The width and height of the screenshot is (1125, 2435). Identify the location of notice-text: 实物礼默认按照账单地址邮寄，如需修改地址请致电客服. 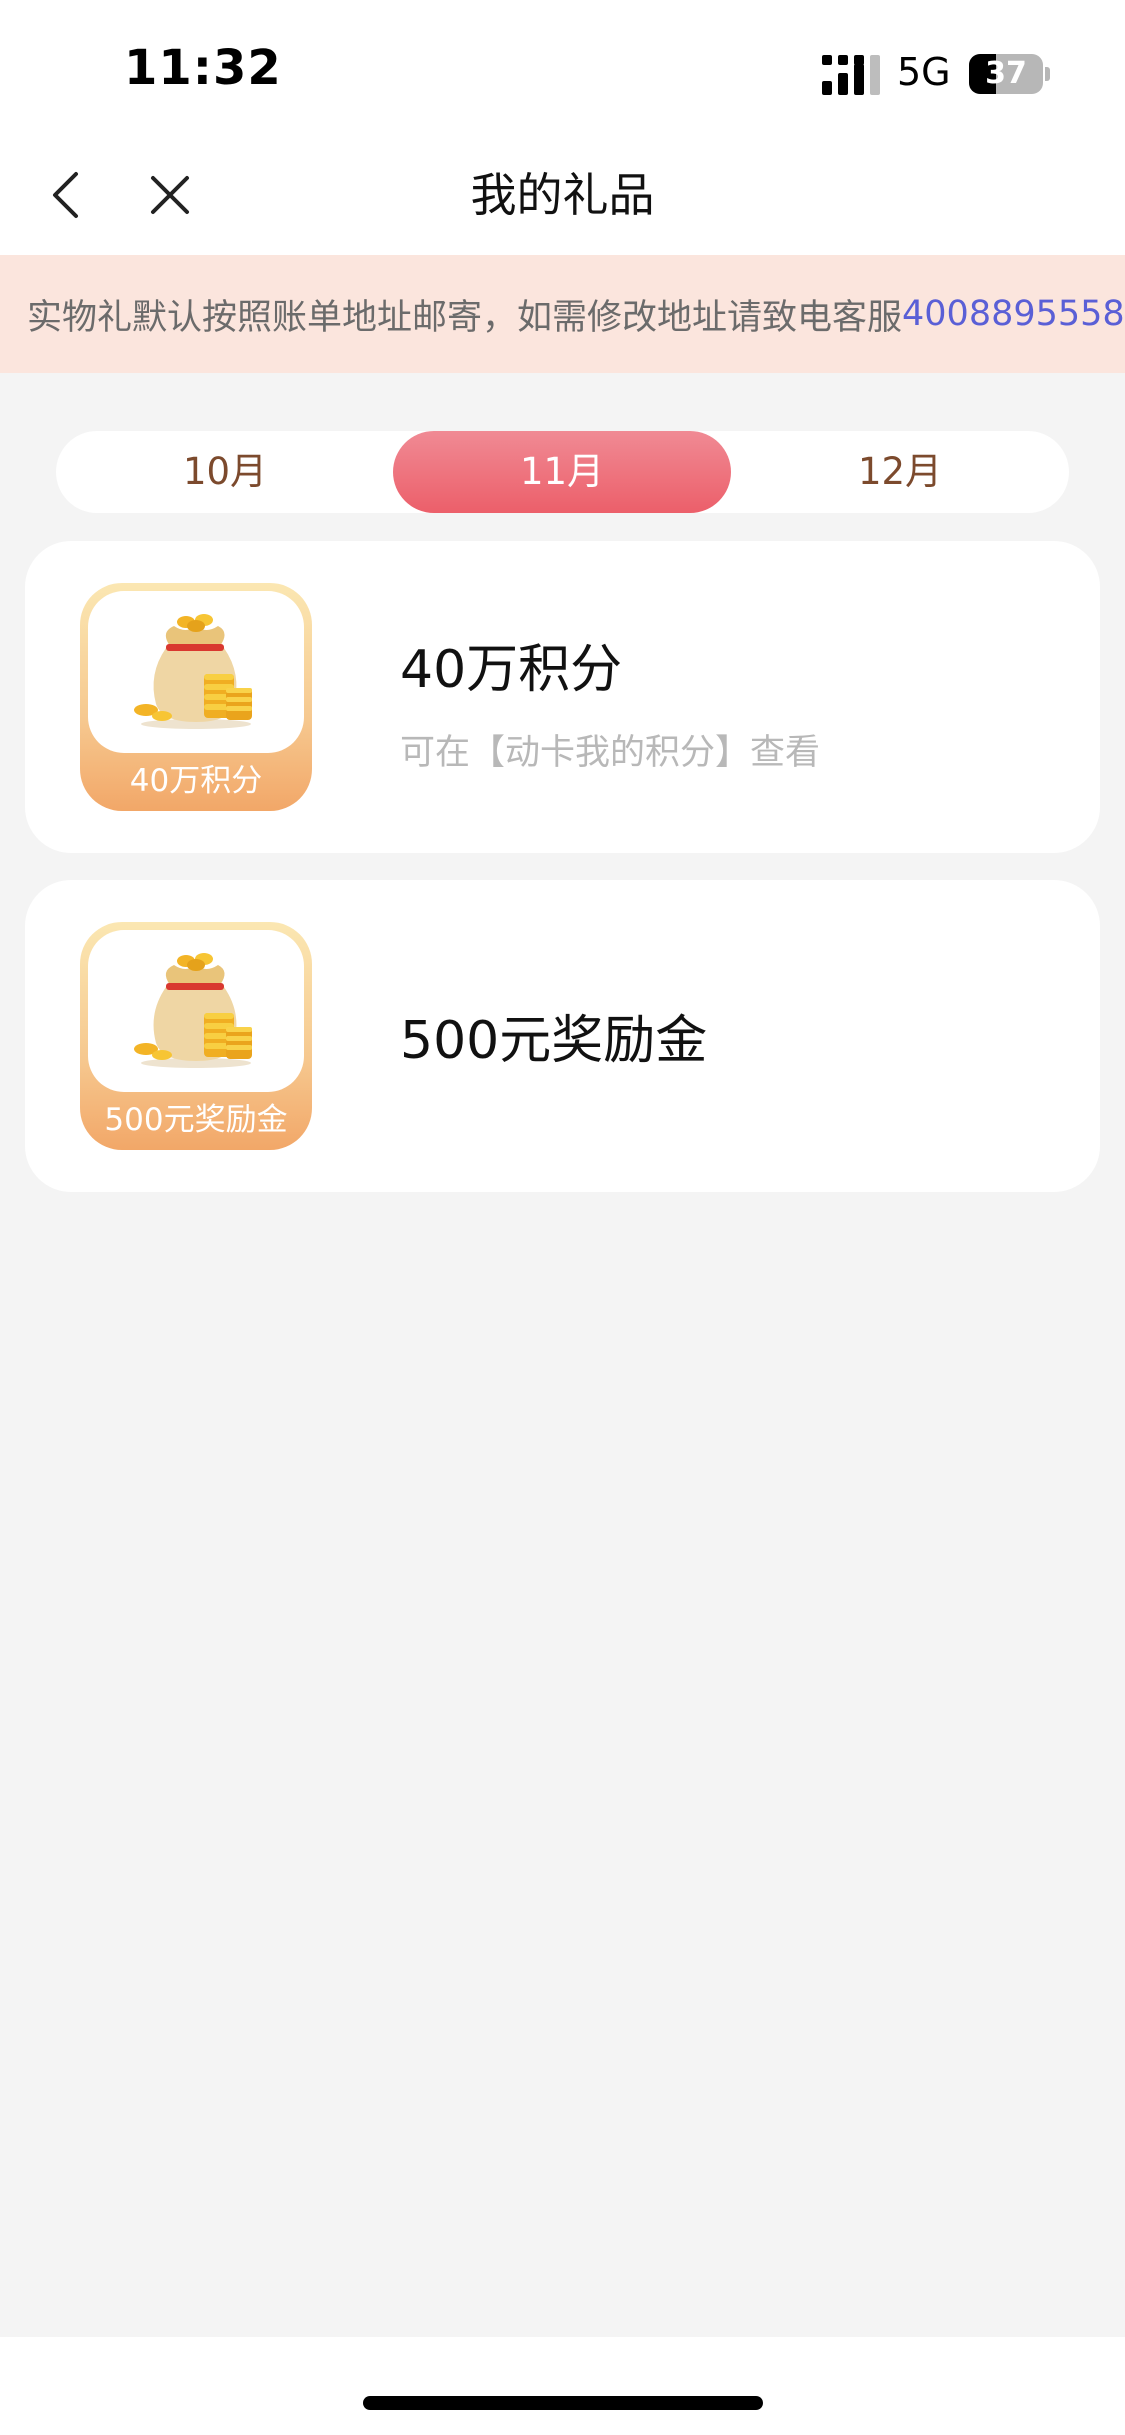
(465, 317).